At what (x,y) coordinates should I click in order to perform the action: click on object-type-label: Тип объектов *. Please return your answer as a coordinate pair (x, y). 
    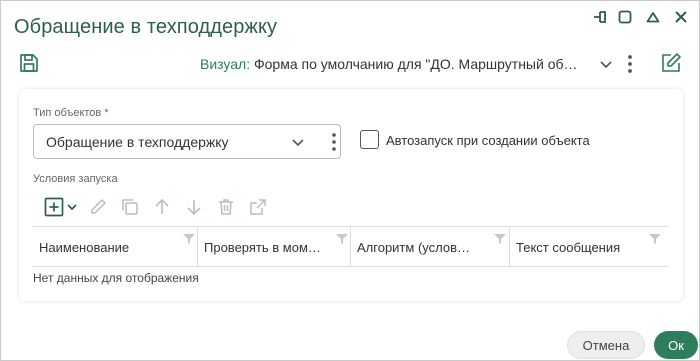
    Looking at the image, I should click on (71, 113).